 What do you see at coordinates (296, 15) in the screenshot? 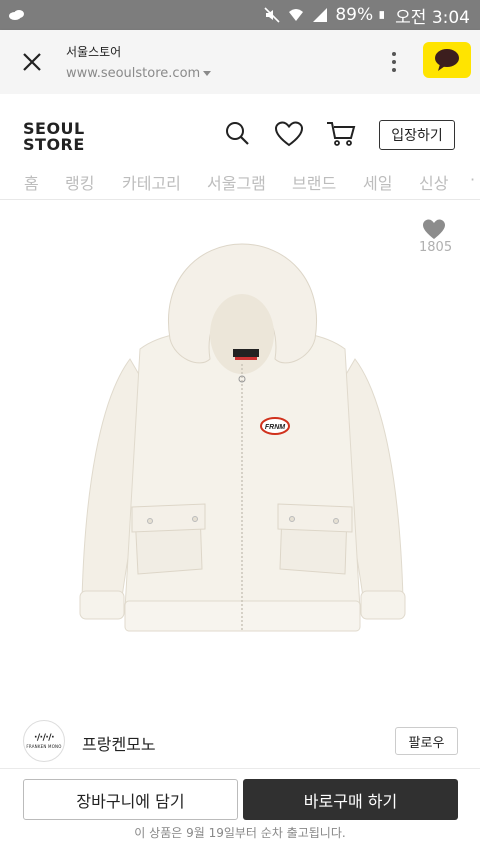
I see `wifi-icon` at bounding box center [296, 15].